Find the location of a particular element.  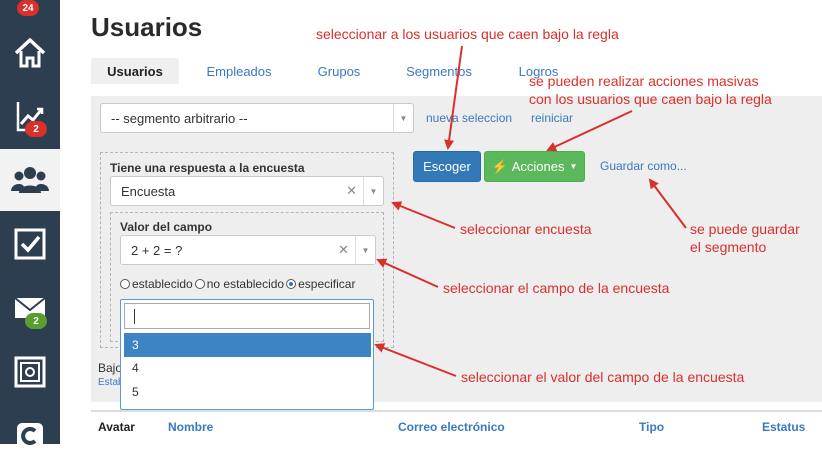

col-tipo: Tipo is located at coordinates (651, 427).